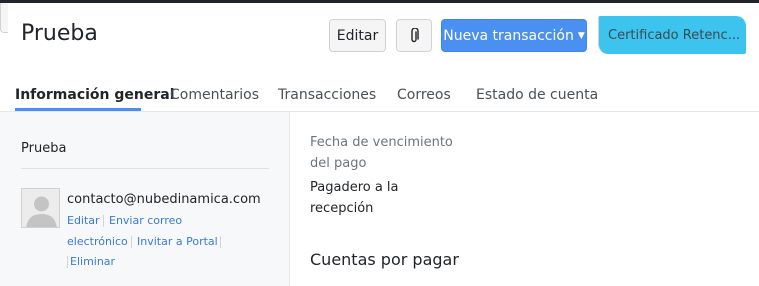 The width and height of the screenshot is (759, 286). I want to click on attach-button, so click(414, 35).